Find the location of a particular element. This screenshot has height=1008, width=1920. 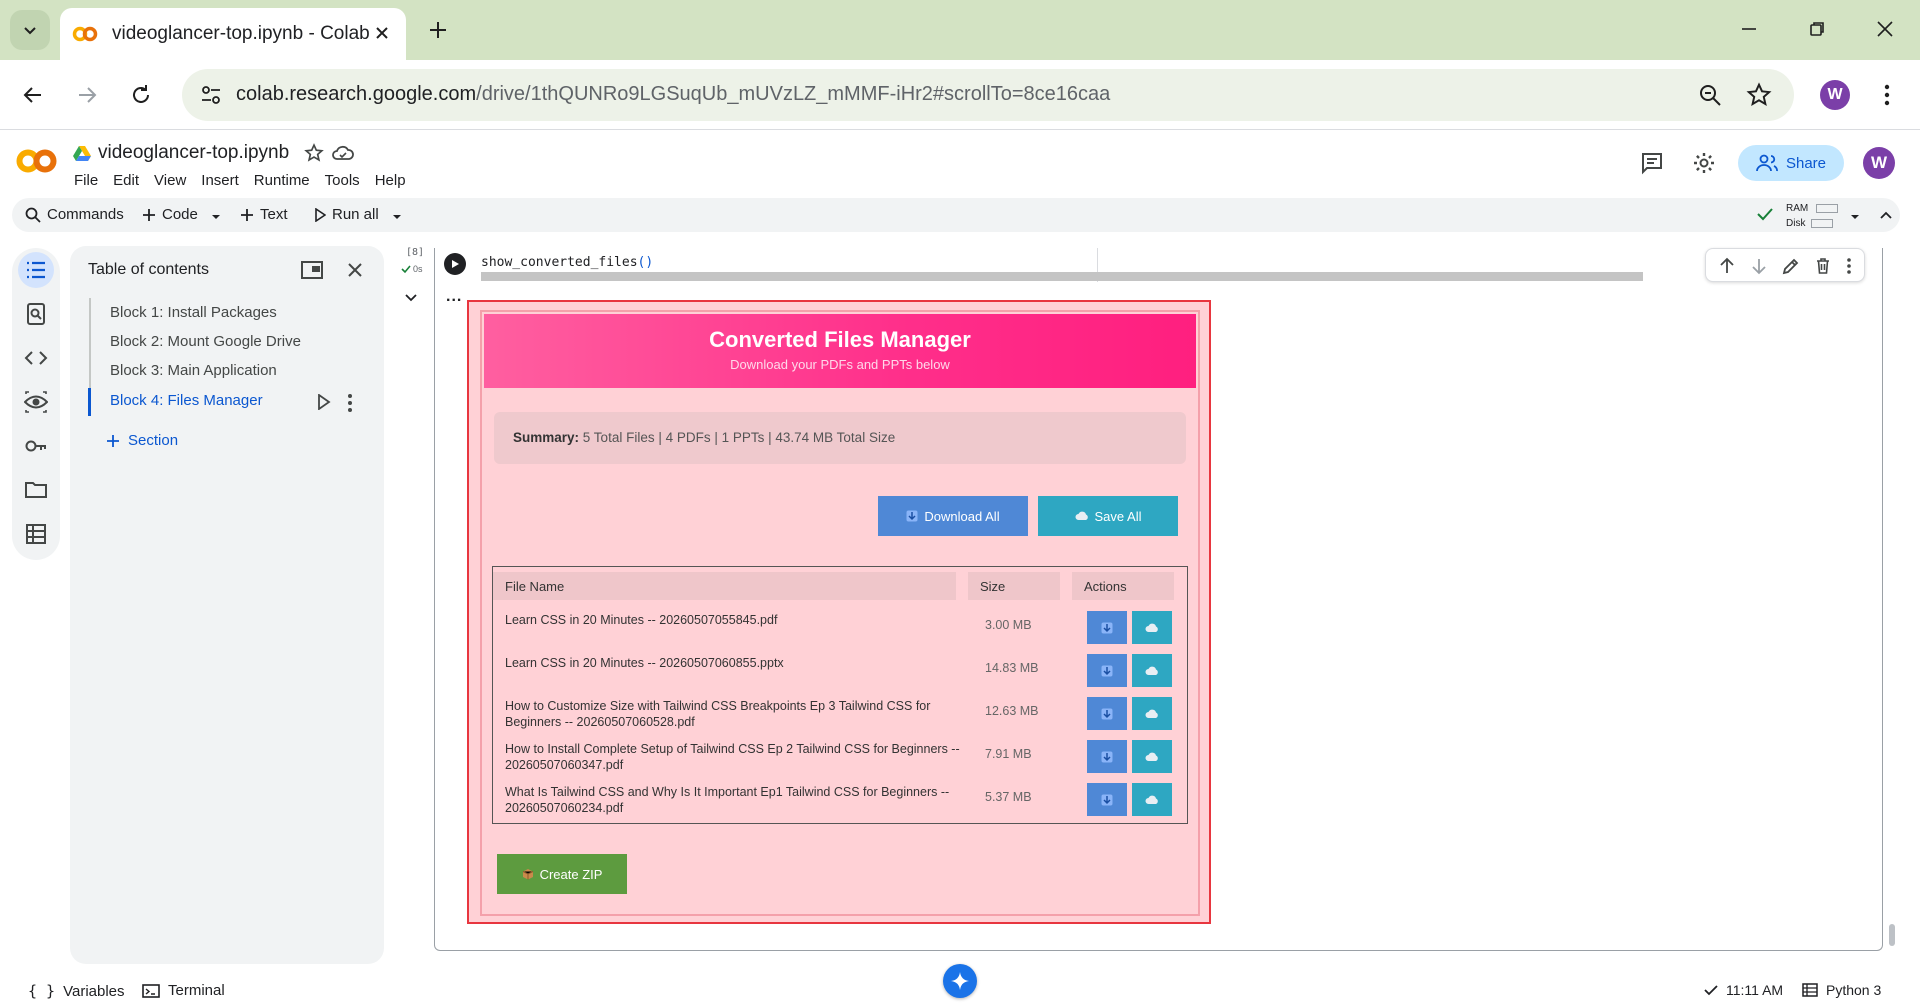

code-snippets-icon is located at coordinates (36, 358).